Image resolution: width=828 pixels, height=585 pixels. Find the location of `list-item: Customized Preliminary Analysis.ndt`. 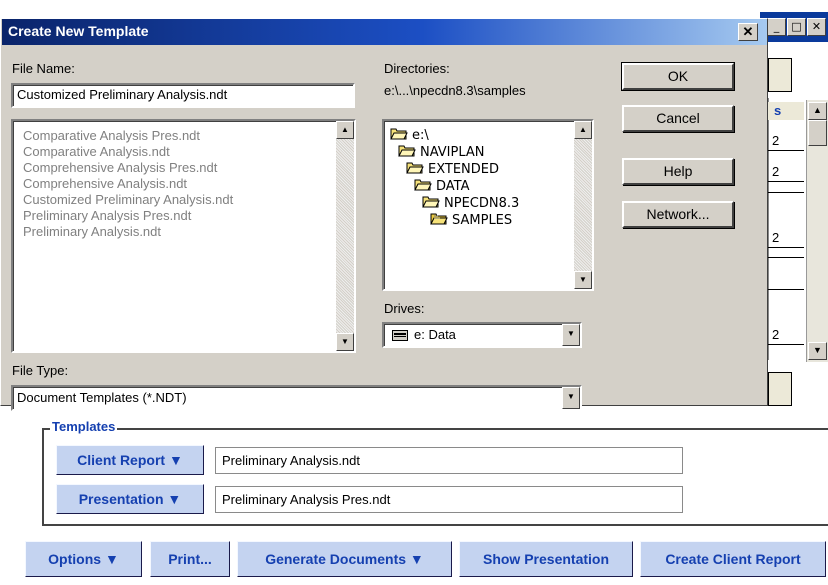

list-item: Customized Preliminary Analysis.ndt is located at coordinates (128, 200).